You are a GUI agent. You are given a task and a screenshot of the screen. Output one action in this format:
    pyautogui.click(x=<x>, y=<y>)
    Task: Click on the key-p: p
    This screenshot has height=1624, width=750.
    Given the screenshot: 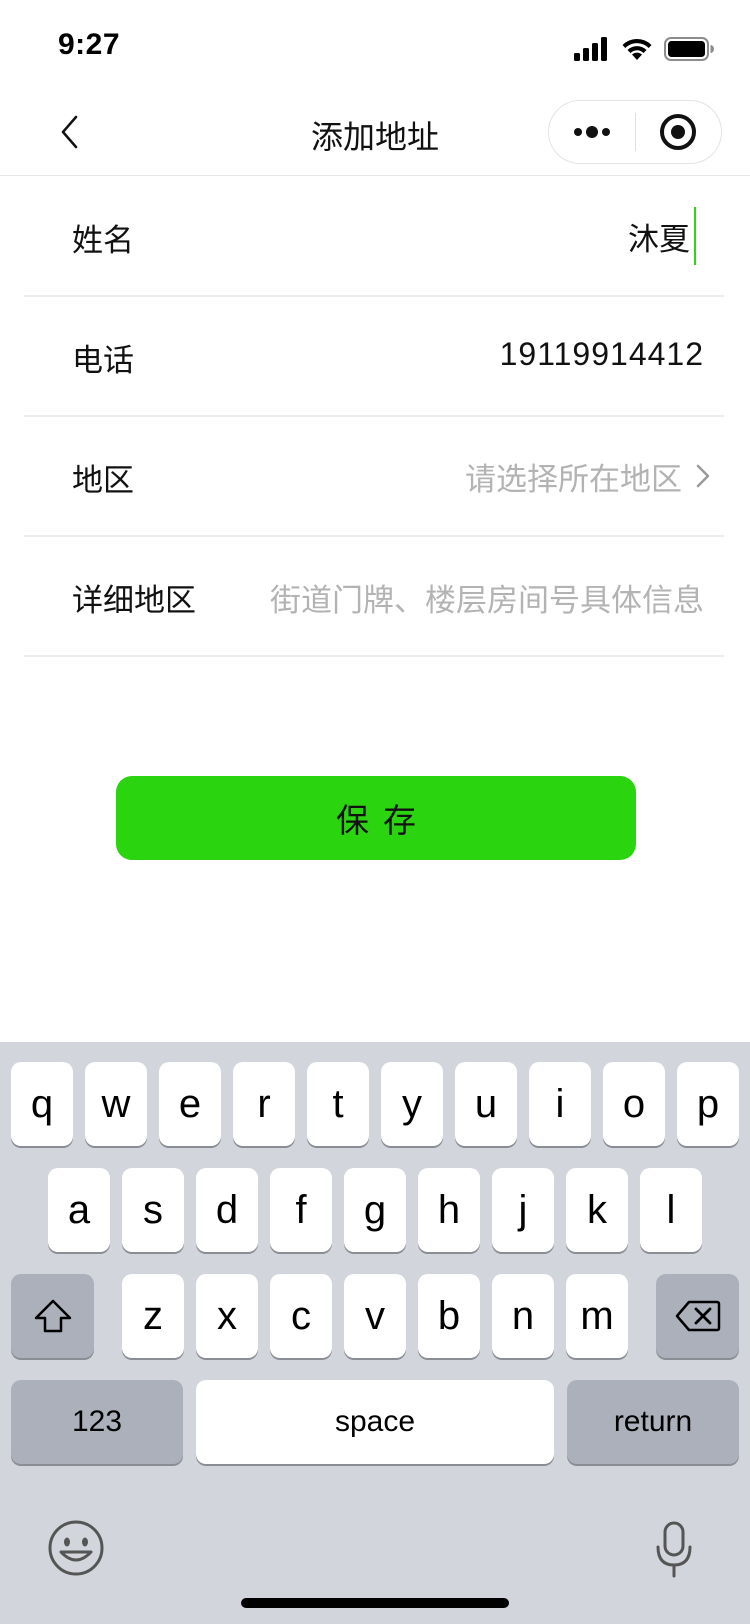 What is the action you would take?
    pyautogui.click(x=708, y=1104)
    